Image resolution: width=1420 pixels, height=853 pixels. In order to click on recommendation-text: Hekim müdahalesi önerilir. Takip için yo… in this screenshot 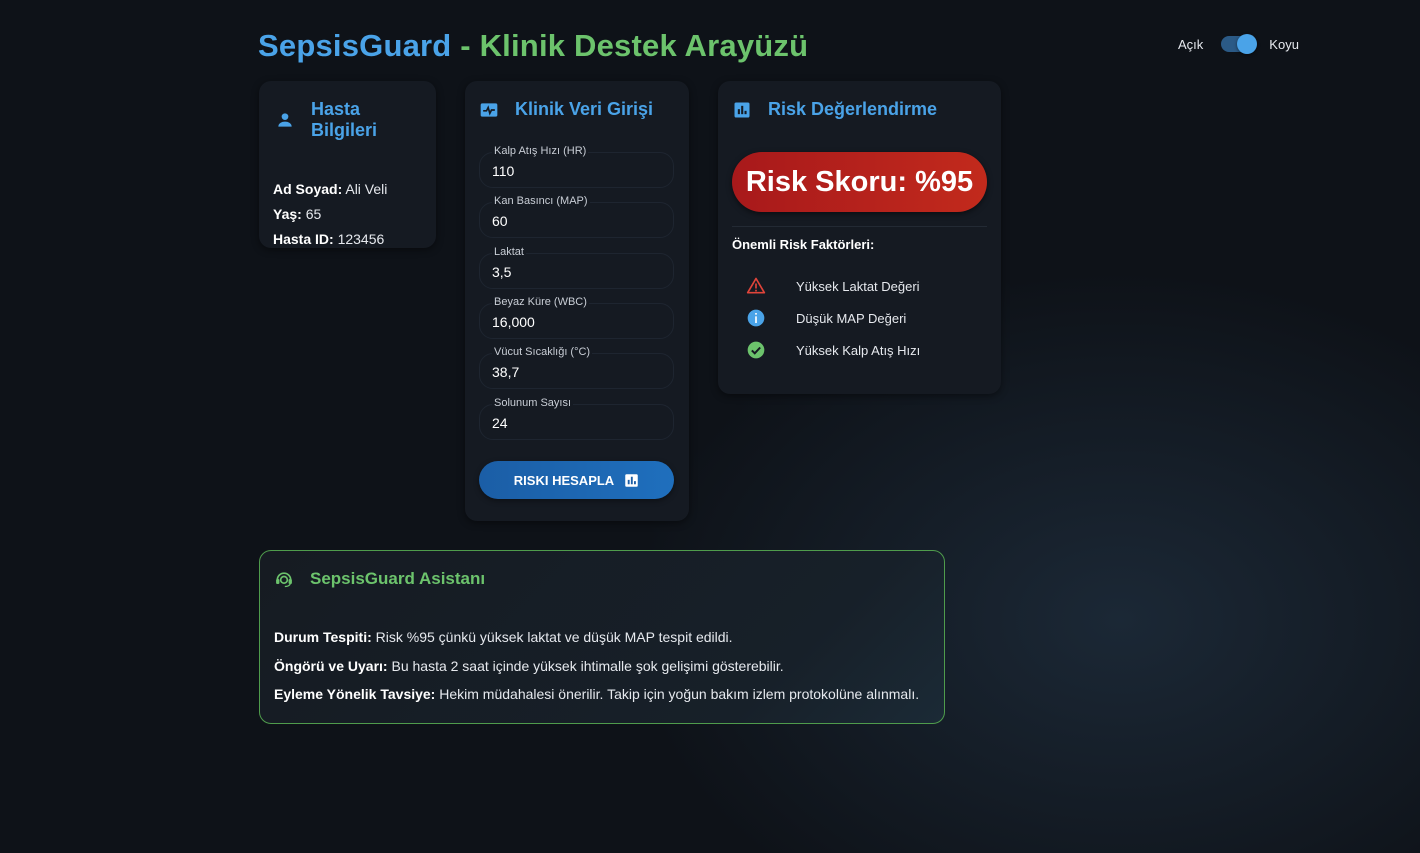, I will do `click(679, 694)`.